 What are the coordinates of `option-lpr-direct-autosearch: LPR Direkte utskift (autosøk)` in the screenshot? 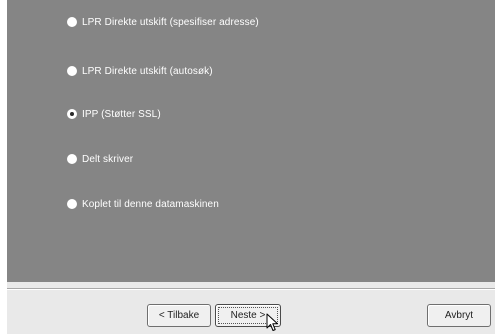 It's located at (140, 71).